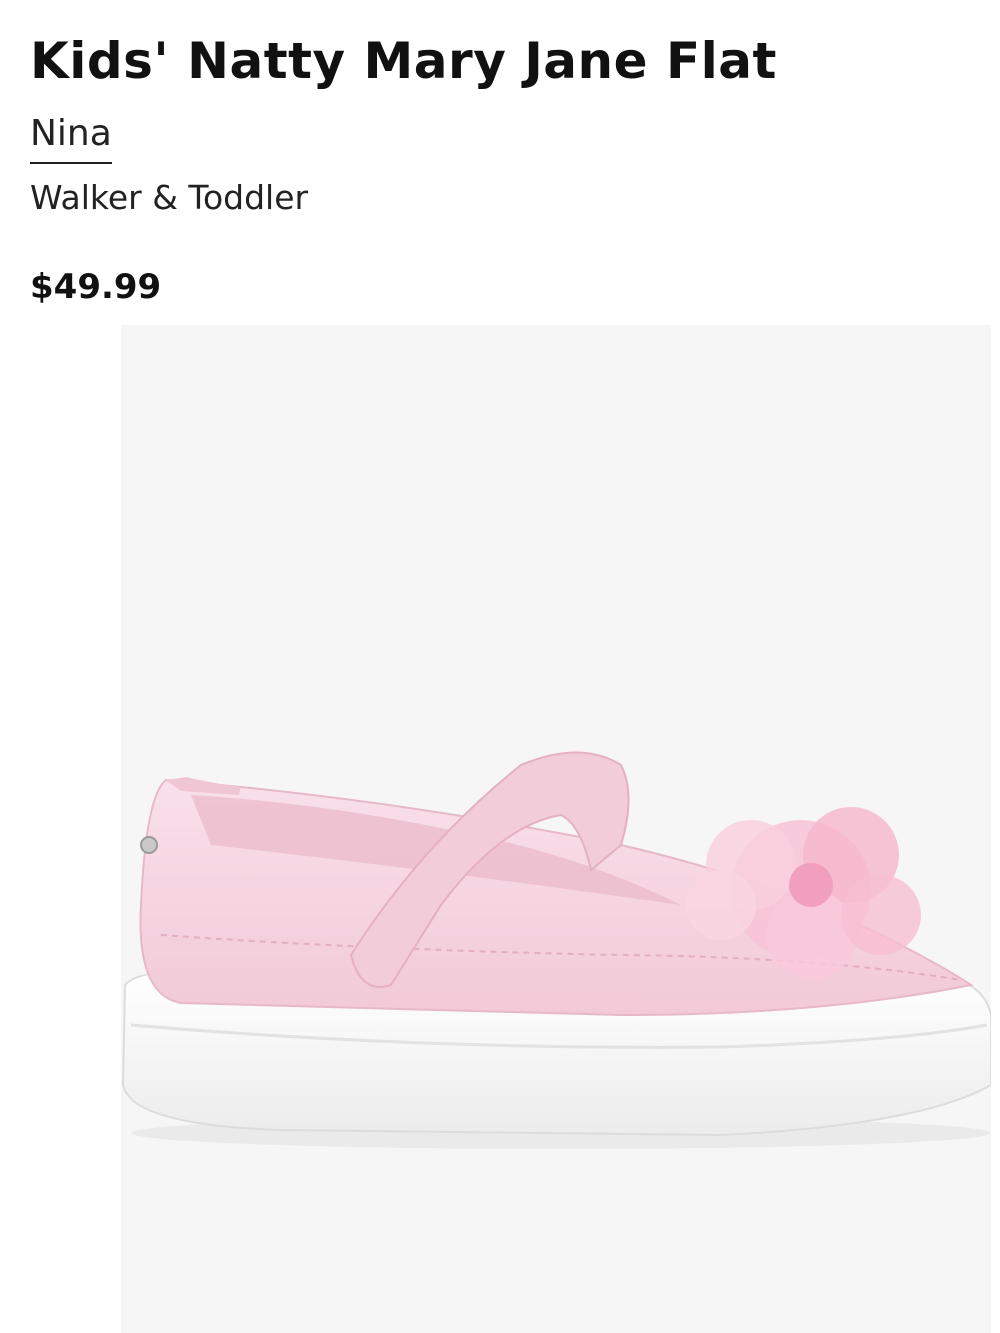  I want to click on product-category: Walker & Toddler, so click(169, 197).